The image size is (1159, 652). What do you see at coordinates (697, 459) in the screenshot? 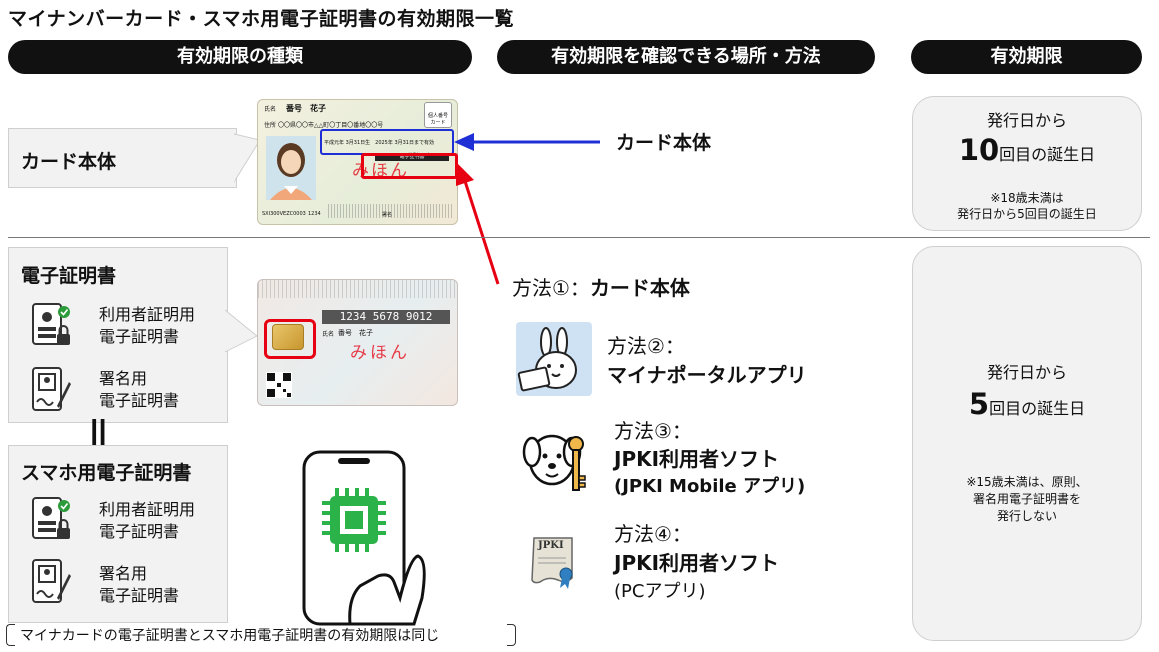
I see `method-3-line1: JPKI利用者ソフト` at bounding box center [697, 459].